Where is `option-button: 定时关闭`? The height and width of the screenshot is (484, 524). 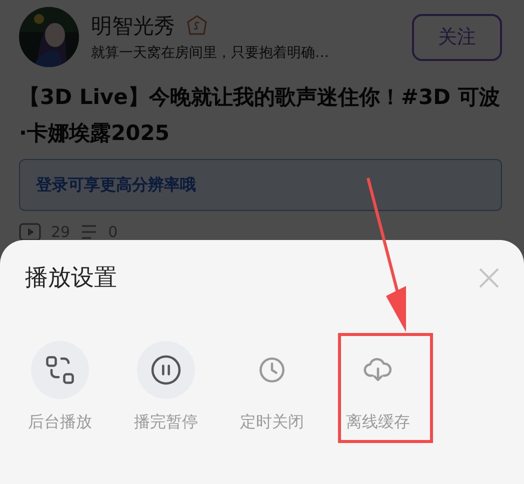
option-button: 定时关闭 is located at coordinates (272, 387).